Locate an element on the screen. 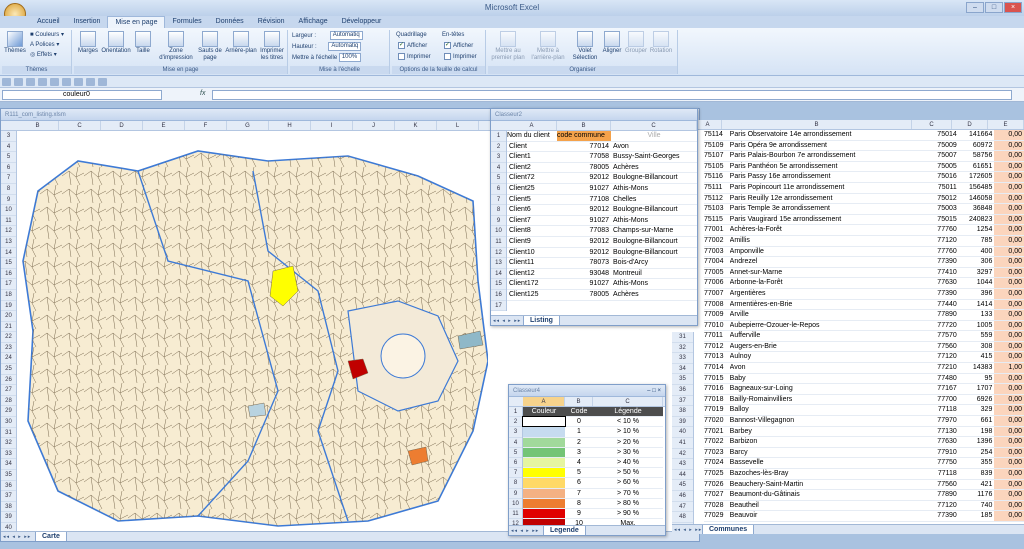  commune-cell: 75014 is located at coordinates (939, 135).